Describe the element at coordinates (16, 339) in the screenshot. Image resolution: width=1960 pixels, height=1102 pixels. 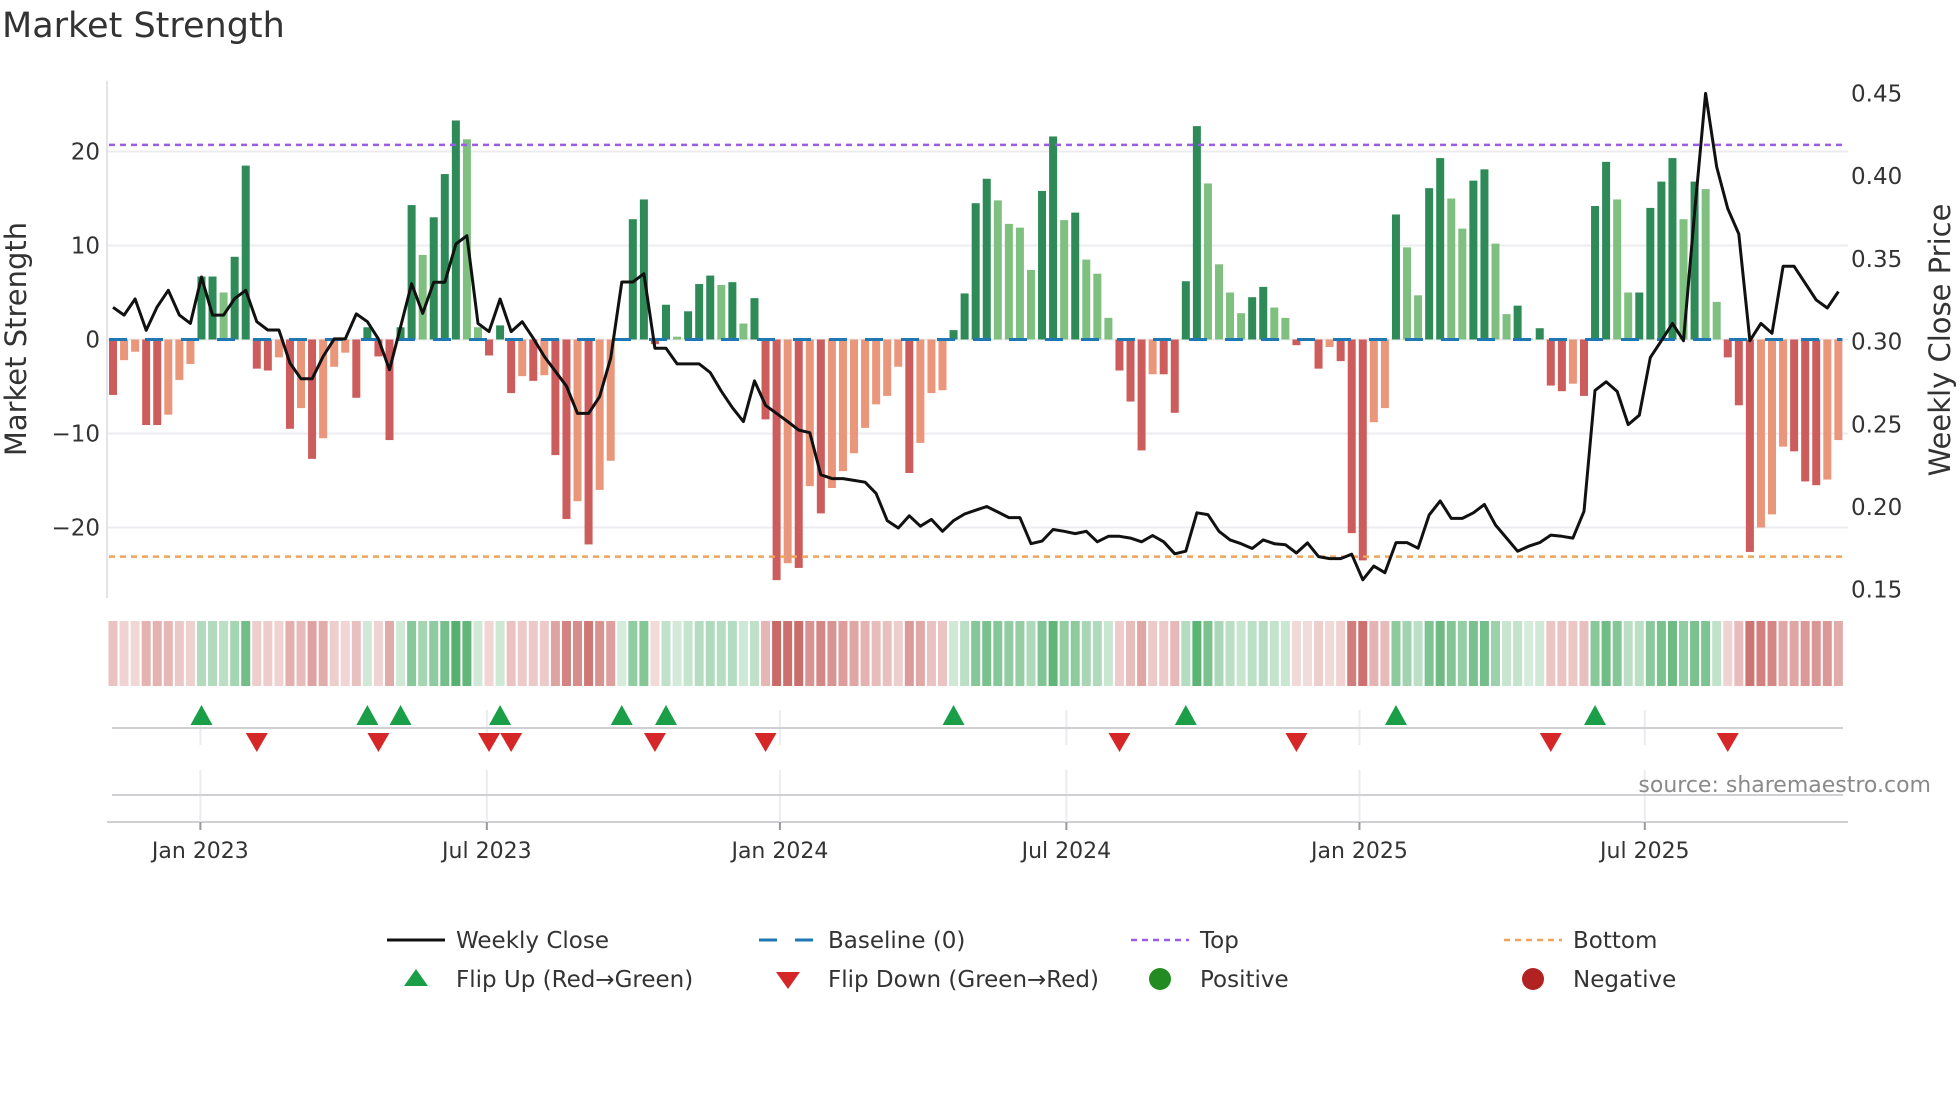
I see `y-axis-label: Market Strength` at that location.